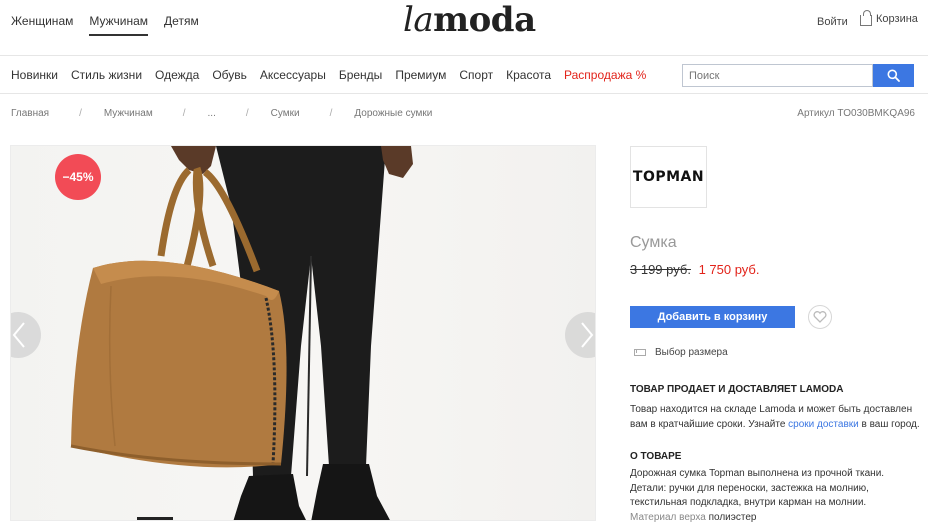 This screenshot has height=528, width=928. What do you see at coordinates (42, 25) in the screenshot?
I see `tab-women: Женщинам` at bounding box center [42, 25].